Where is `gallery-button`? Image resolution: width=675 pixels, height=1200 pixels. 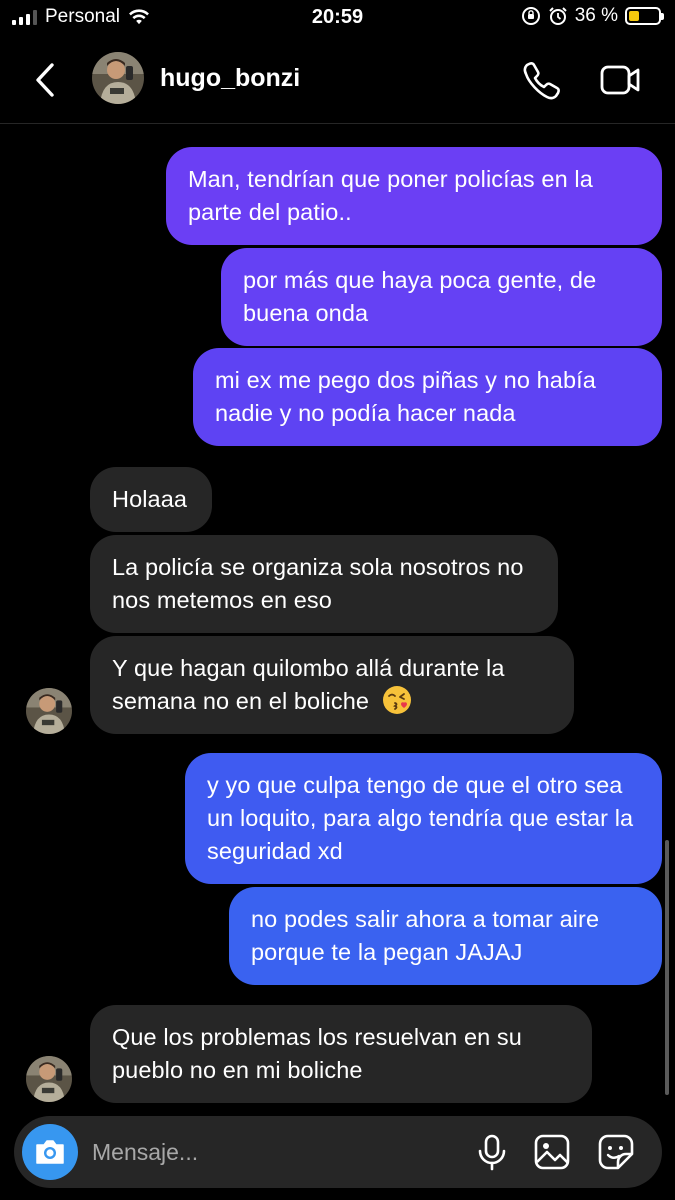
gallery-button is located at coordinates (552, 1152).